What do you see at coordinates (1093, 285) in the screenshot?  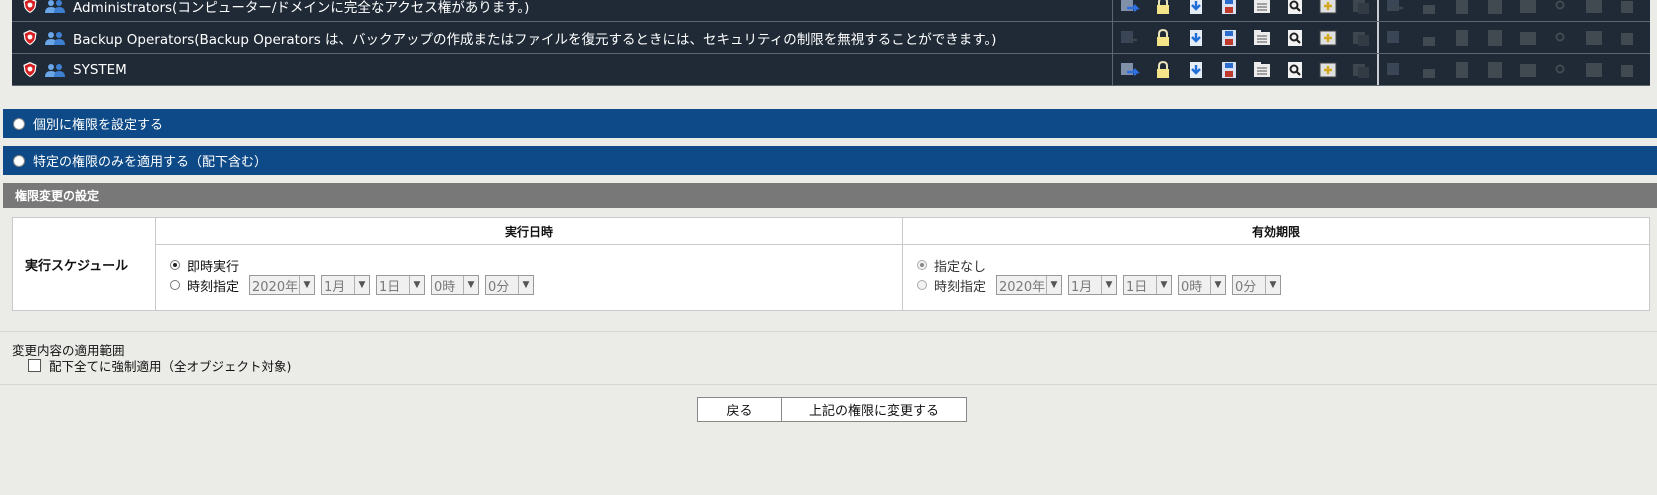 I see `expiry-month-select: 1月 ▼` at bounding box center [1093, 285].